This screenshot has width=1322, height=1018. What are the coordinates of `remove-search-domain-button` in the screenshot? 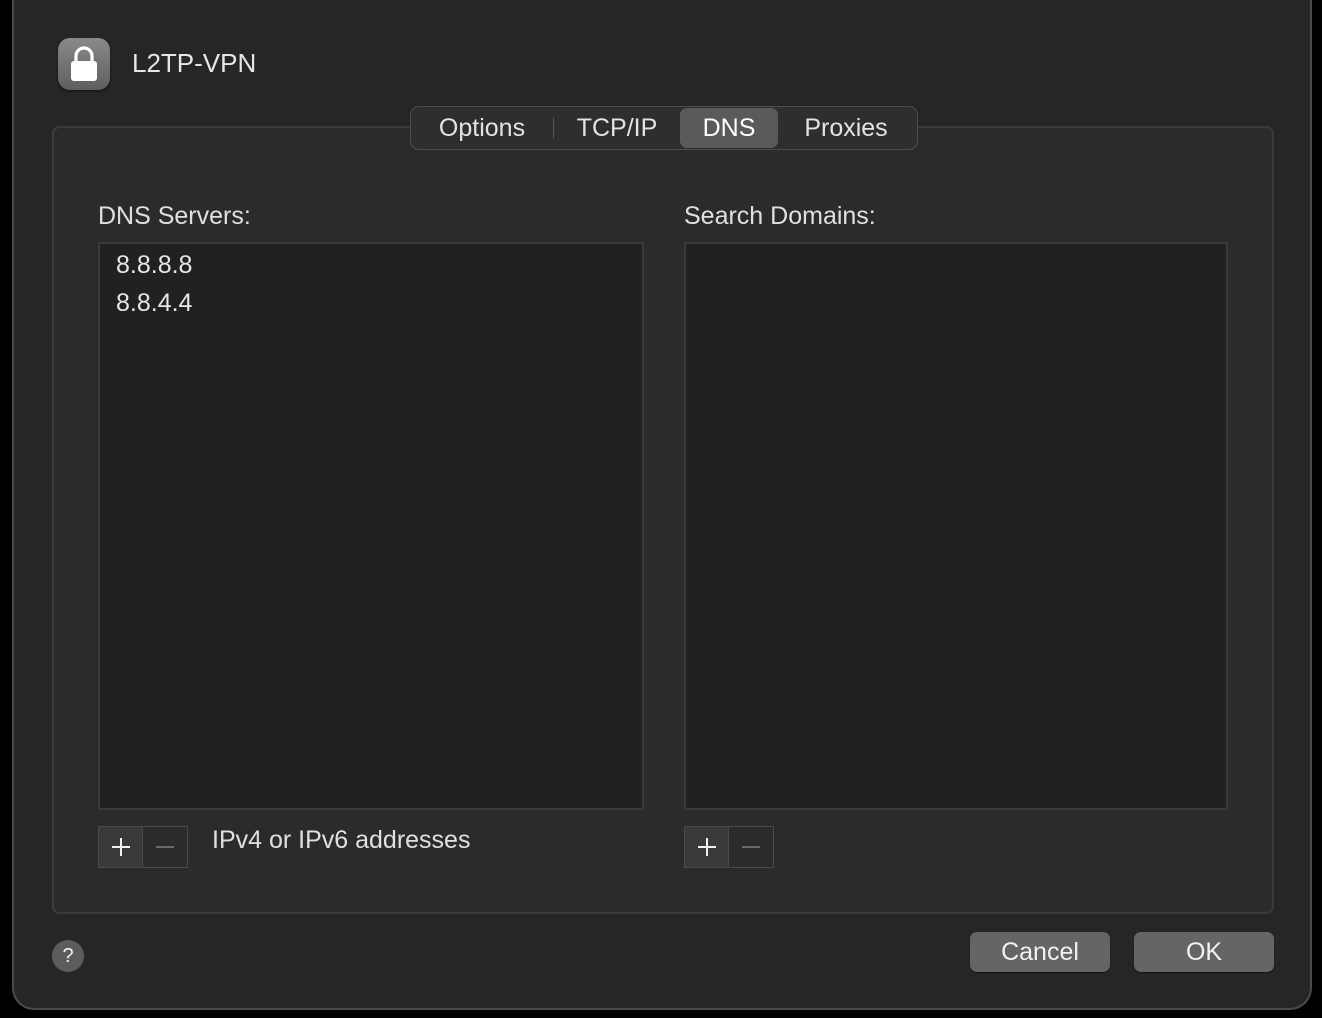 It's located at (751, 847).